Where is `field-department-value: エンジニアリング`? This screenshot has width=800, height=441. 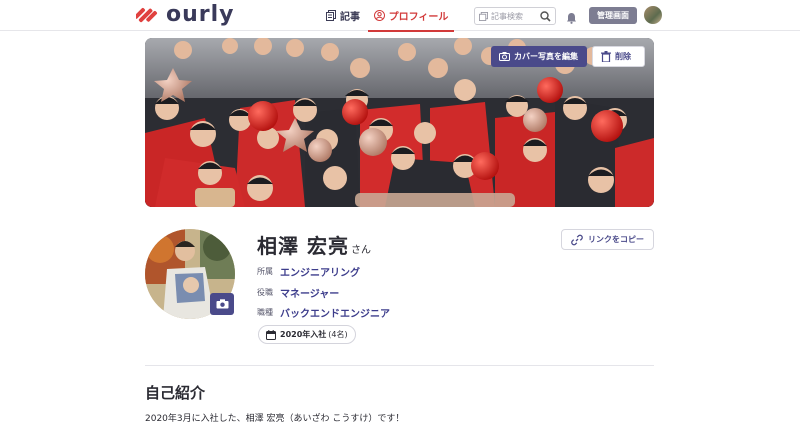 field-department-value: エンジニアリング is located at coordinates (320, 271).